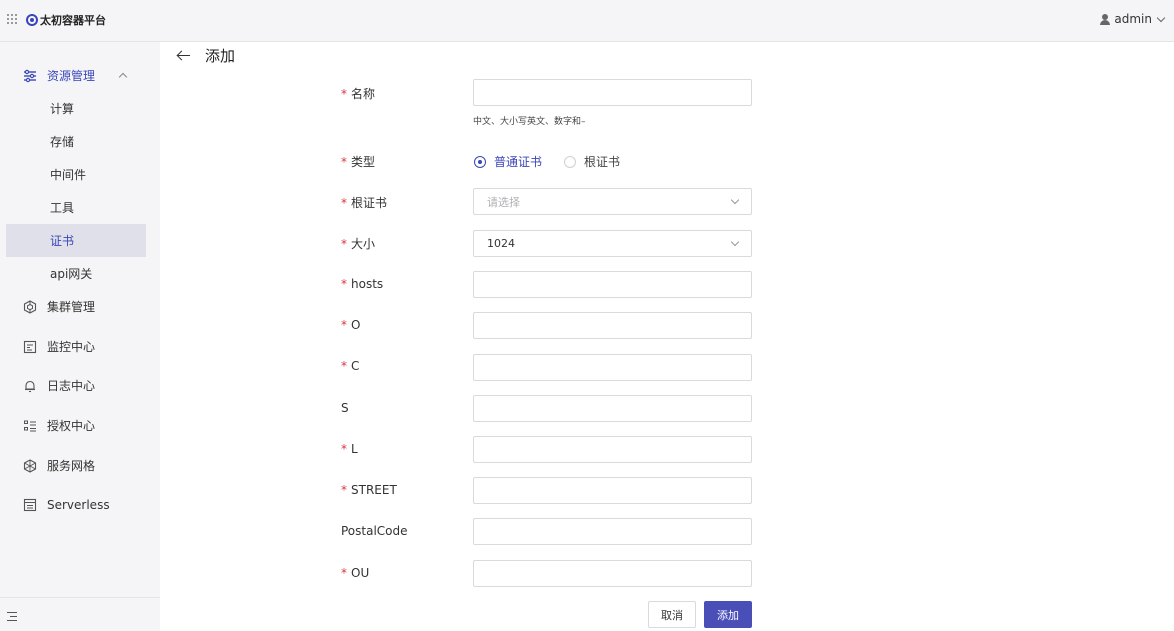 This screenshot has height=631, width=1174. What do you see at coordinates (62, 142) in the screenshot?
I see `sidebar-subitem-label: 存储` at bounding box center [62, 142].